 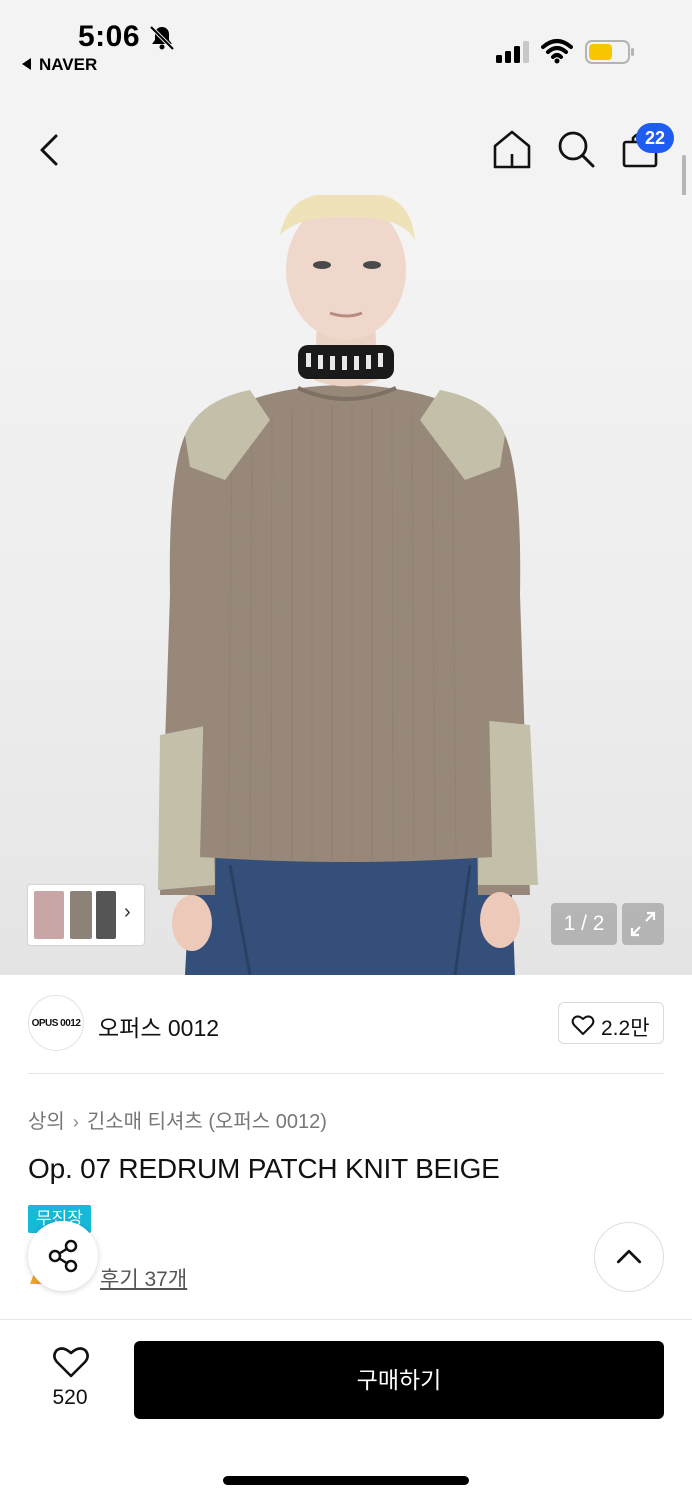 What do you see at coordinates (158, 1026) in the screenshot?
I see `brand-name: 오퍼스 0012` at bounding box center [158, 1026].